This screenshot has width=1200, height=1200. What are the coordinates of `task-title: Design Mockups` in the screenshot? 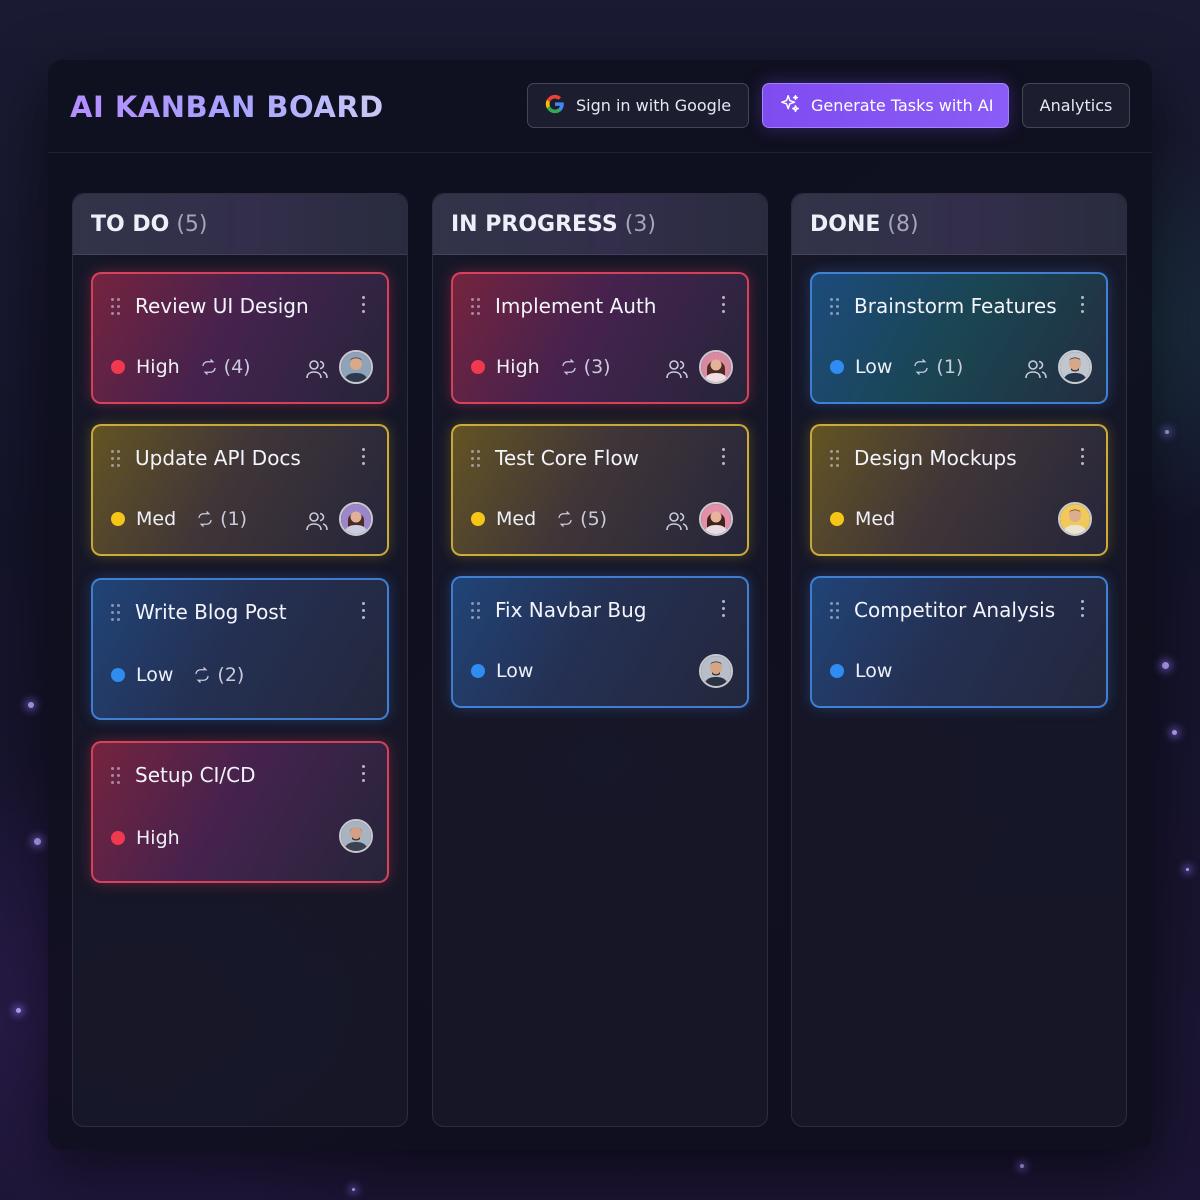 It's located at (935, 458).